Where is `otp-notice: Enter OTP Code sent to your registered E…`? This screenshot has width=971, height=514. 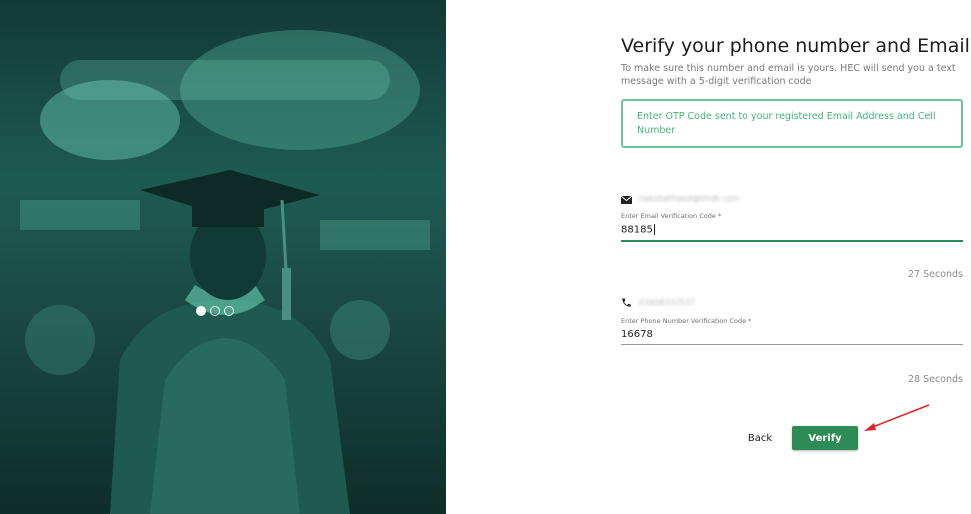 otp-notice: Enter OTP Code sent to your registered E… is located at coordinates (792, 123).